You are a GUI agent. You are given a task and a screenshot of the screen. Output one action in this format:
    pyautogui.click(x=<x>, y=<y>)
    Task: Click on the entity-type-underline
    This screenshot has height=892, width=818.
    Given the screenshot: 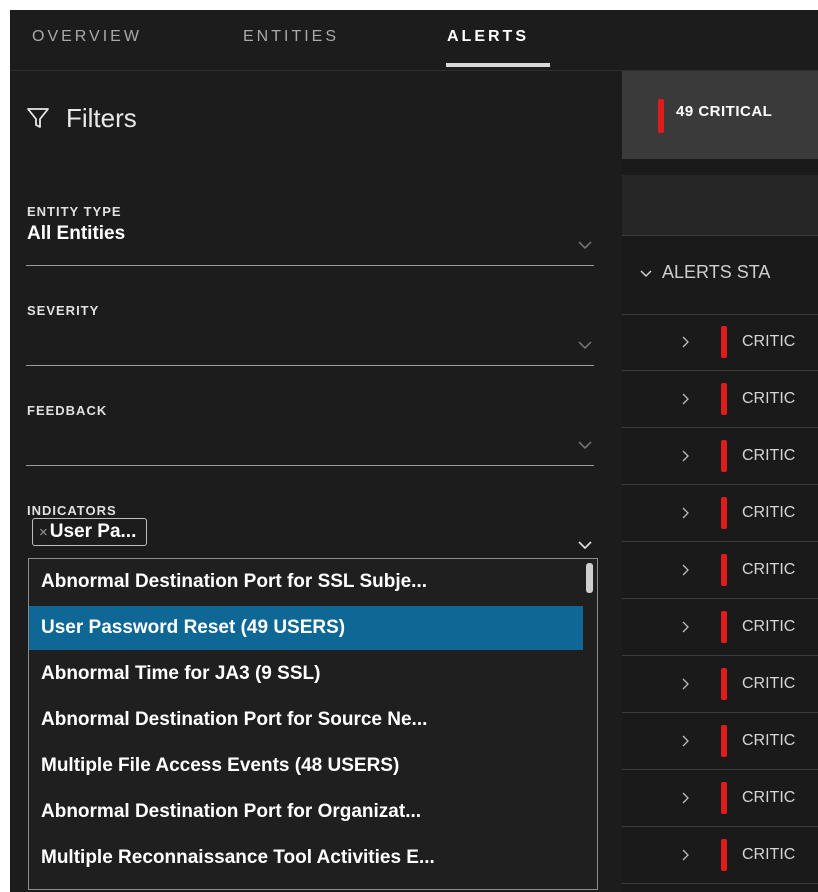 What is the action you would take?
    pyautogui.click(x=310, y=265)
    